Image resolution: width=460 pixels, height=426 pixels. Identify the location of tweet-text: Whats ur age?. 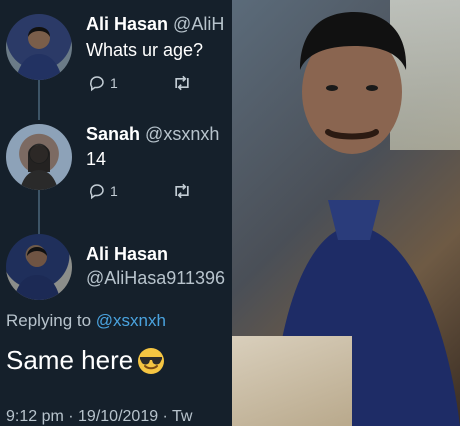
(145, 50).